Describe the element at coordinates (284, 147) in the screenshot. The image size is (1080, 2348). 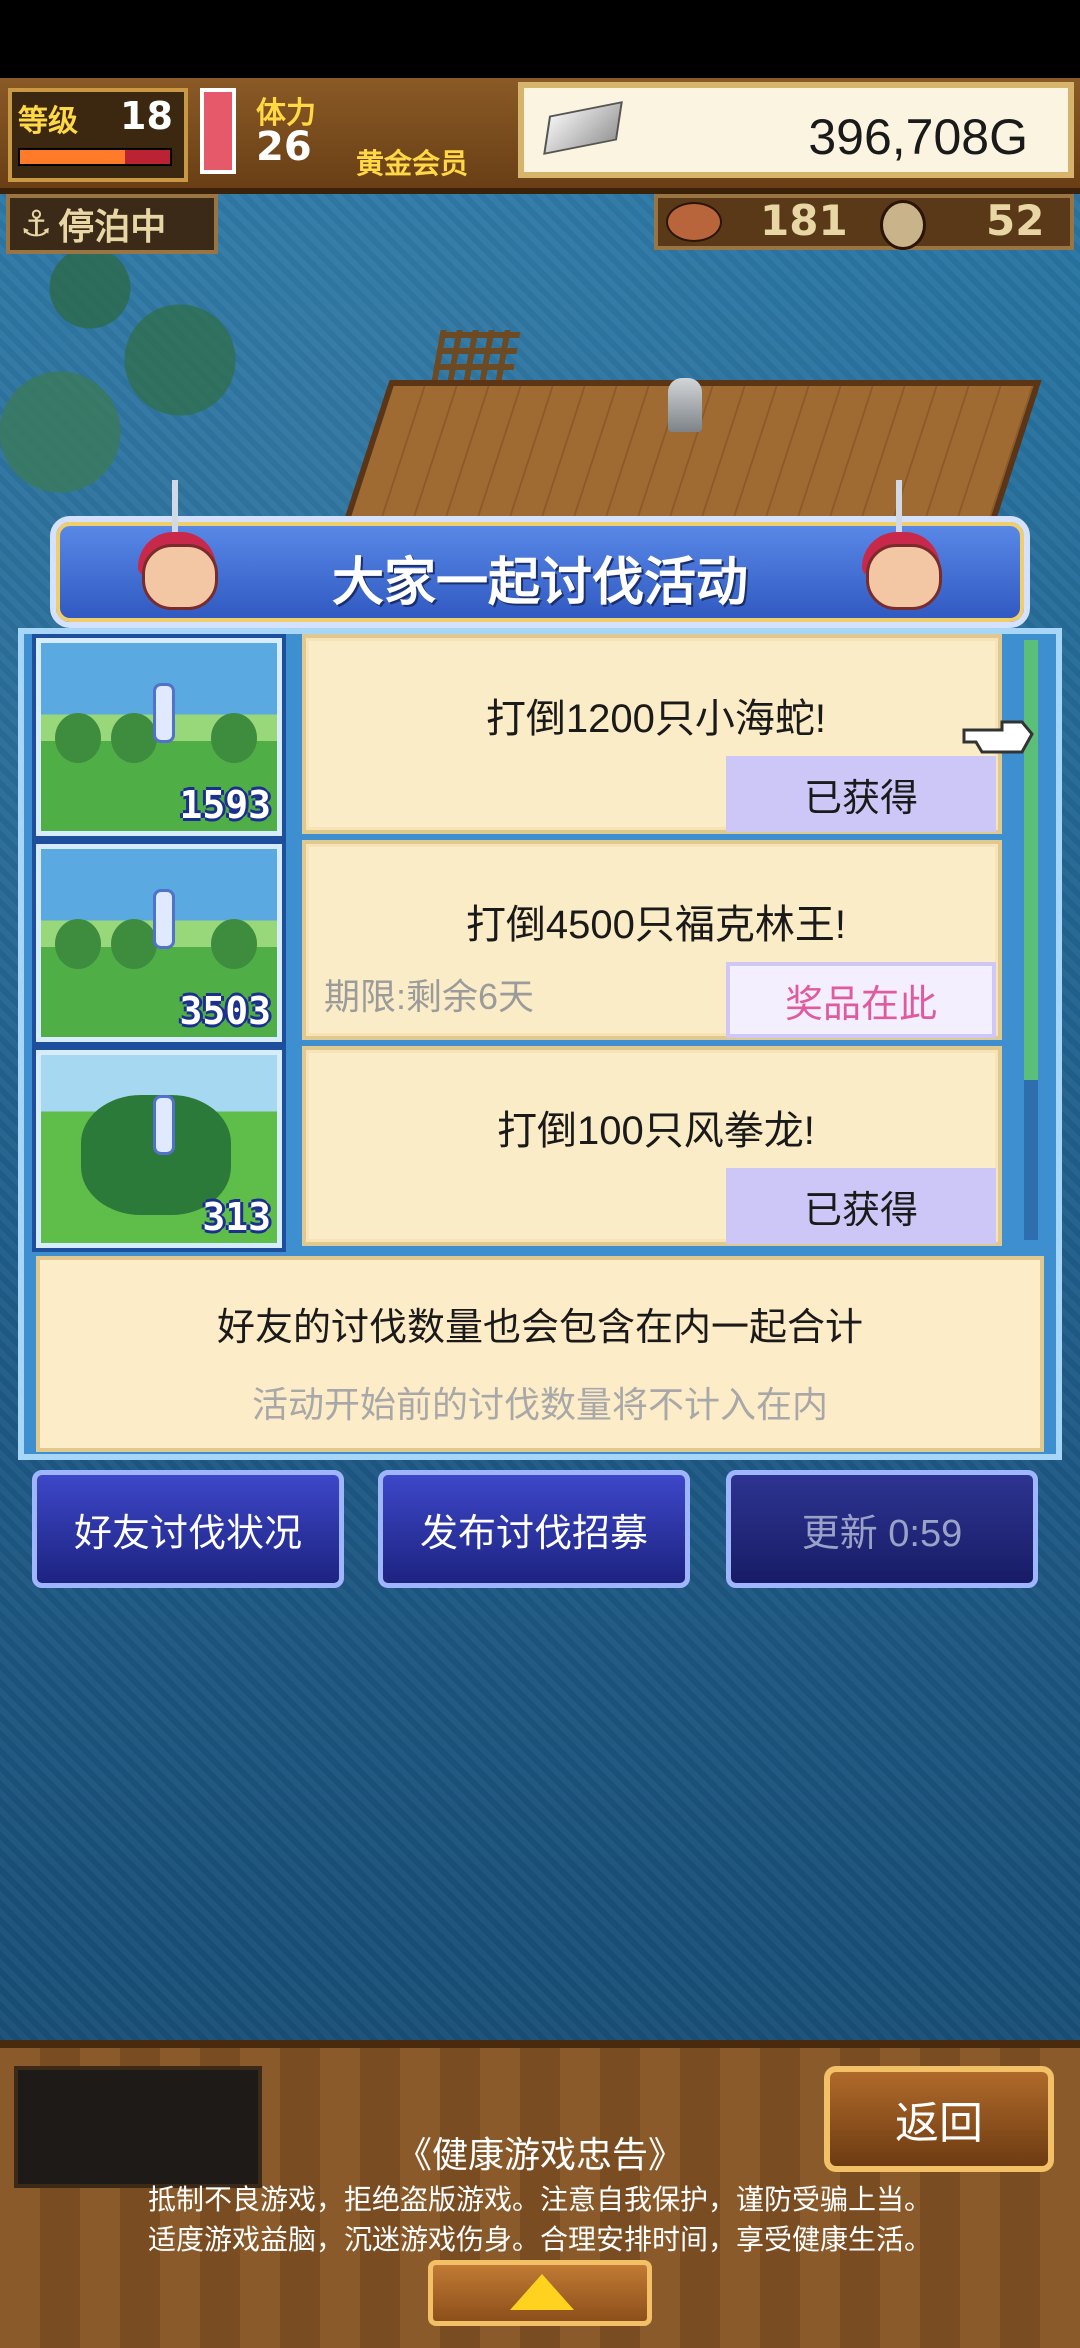
I see `stamina-value: 26` at that location.